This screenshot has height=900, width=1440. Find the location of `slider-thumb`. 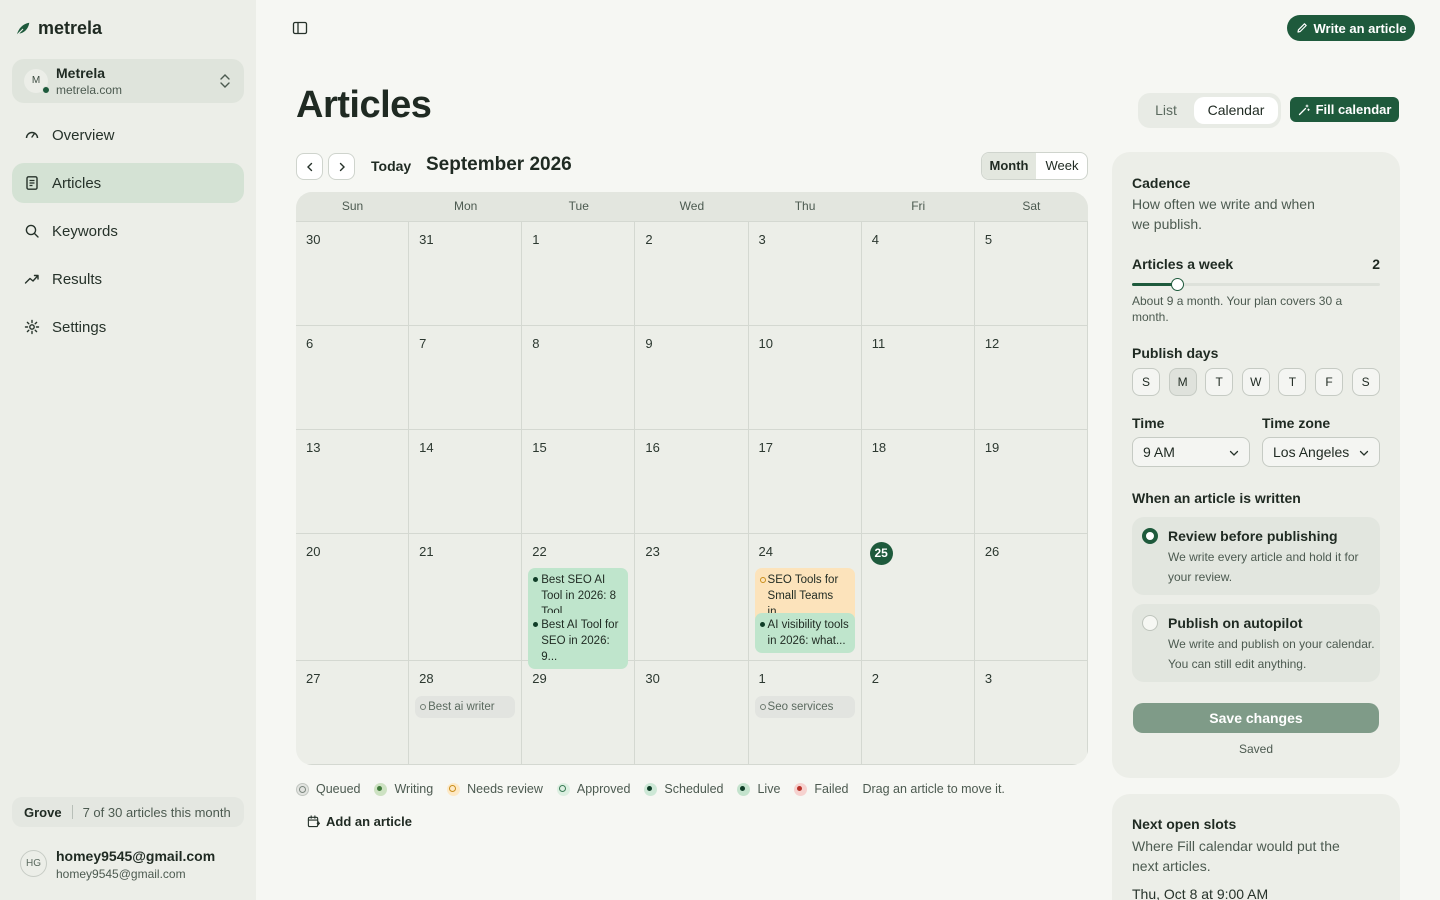

slider-thumb is located at coordinates (1177, 284).